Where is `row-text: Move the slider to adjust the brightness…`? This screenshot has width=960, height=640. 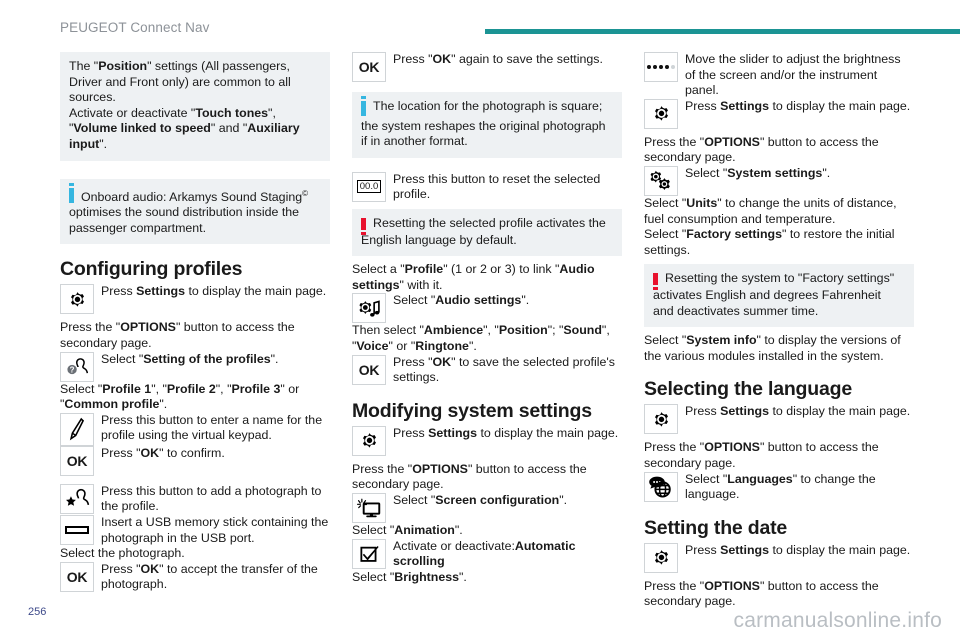
row-text: Move the slider to adjust the brightness… is located at coordinates (793, 75).